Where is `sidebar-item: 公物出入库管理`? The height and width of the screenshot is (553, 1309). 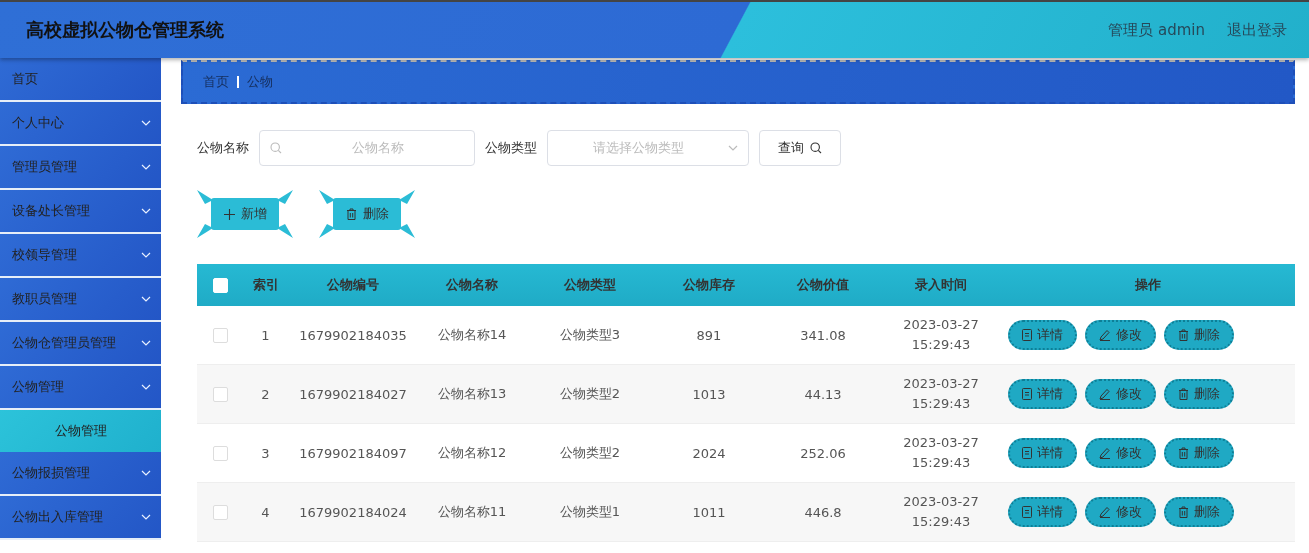
sidebar-item: 公物出入库管理 is located at coordinates (80, 518).